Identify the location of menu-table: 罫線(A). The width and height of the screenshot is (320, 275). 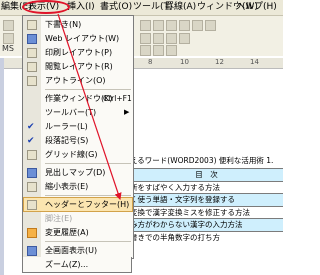
(180, 7).